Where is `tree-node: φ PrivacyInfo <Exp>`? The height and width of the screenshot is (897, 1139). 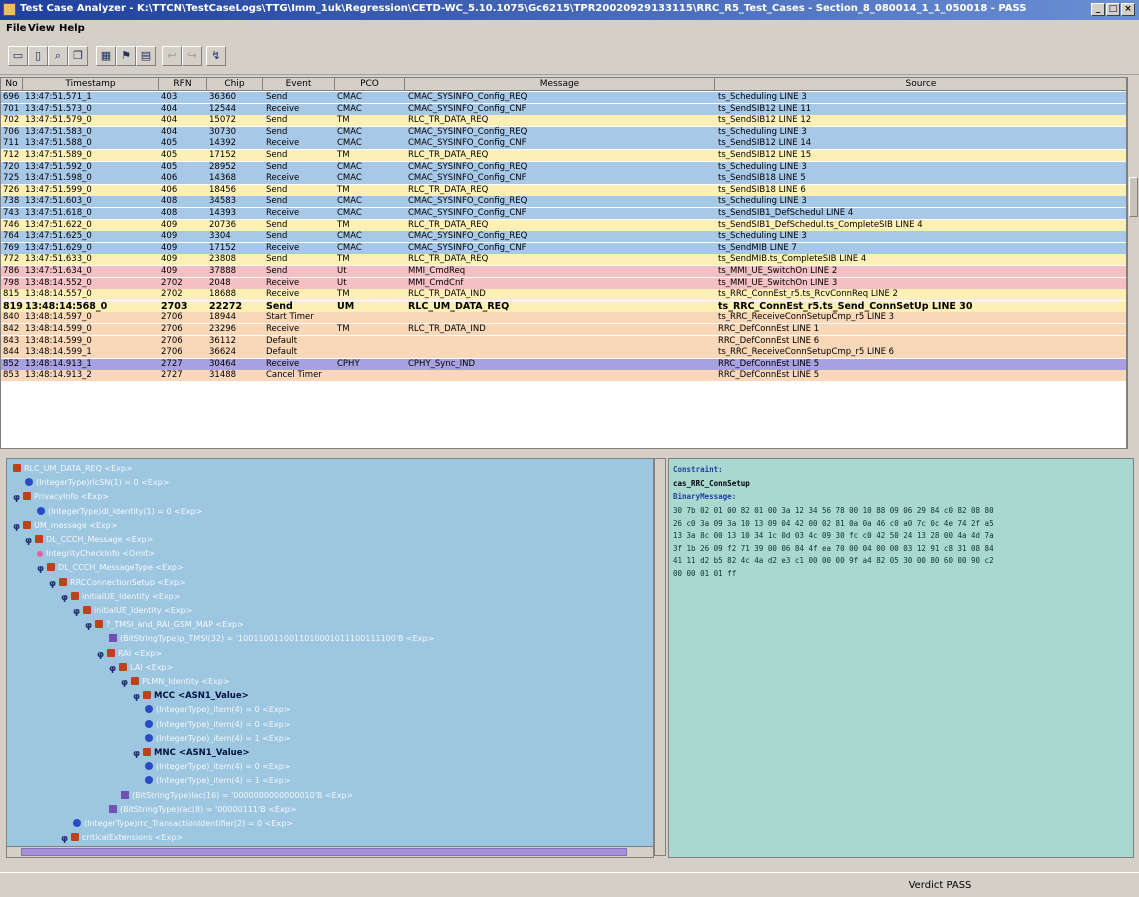 tree-node: φ PrivacyInfo <Exp> is located at coordinates (61, 497).